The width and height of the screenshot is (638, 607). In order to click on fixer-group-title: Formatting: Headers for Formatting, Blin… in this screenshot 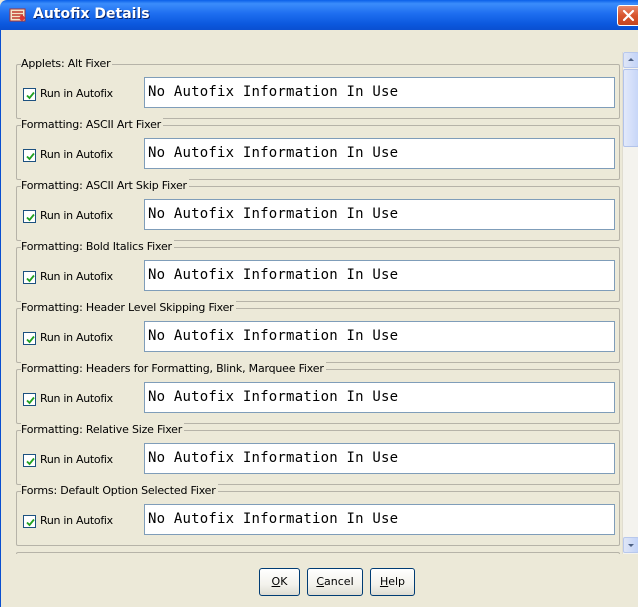, I will do `click(173, 368)`.